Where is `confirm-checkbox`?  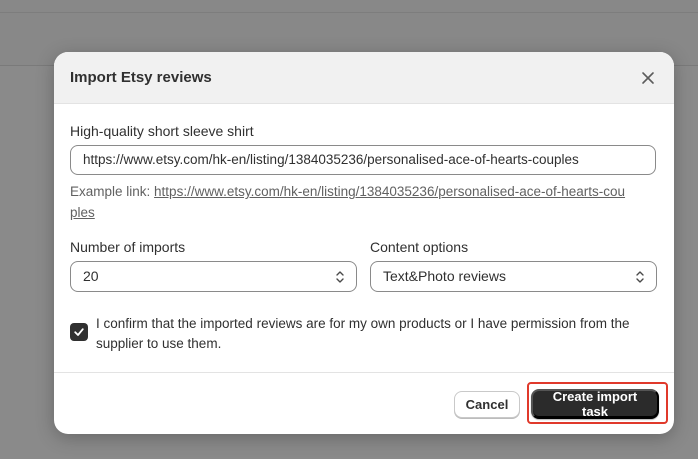 confirm-checkbox is located at coordinates (79, 332).